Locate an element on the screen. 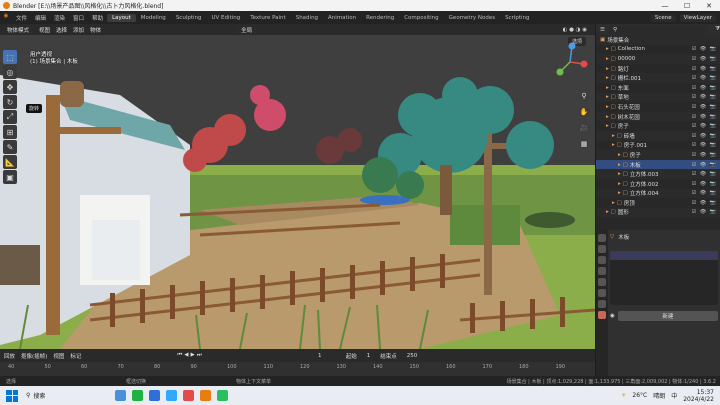  outliner-row: ▸ ▢ 树木花园 ☑ 👁 📷 is located at coordinates (658, 116).